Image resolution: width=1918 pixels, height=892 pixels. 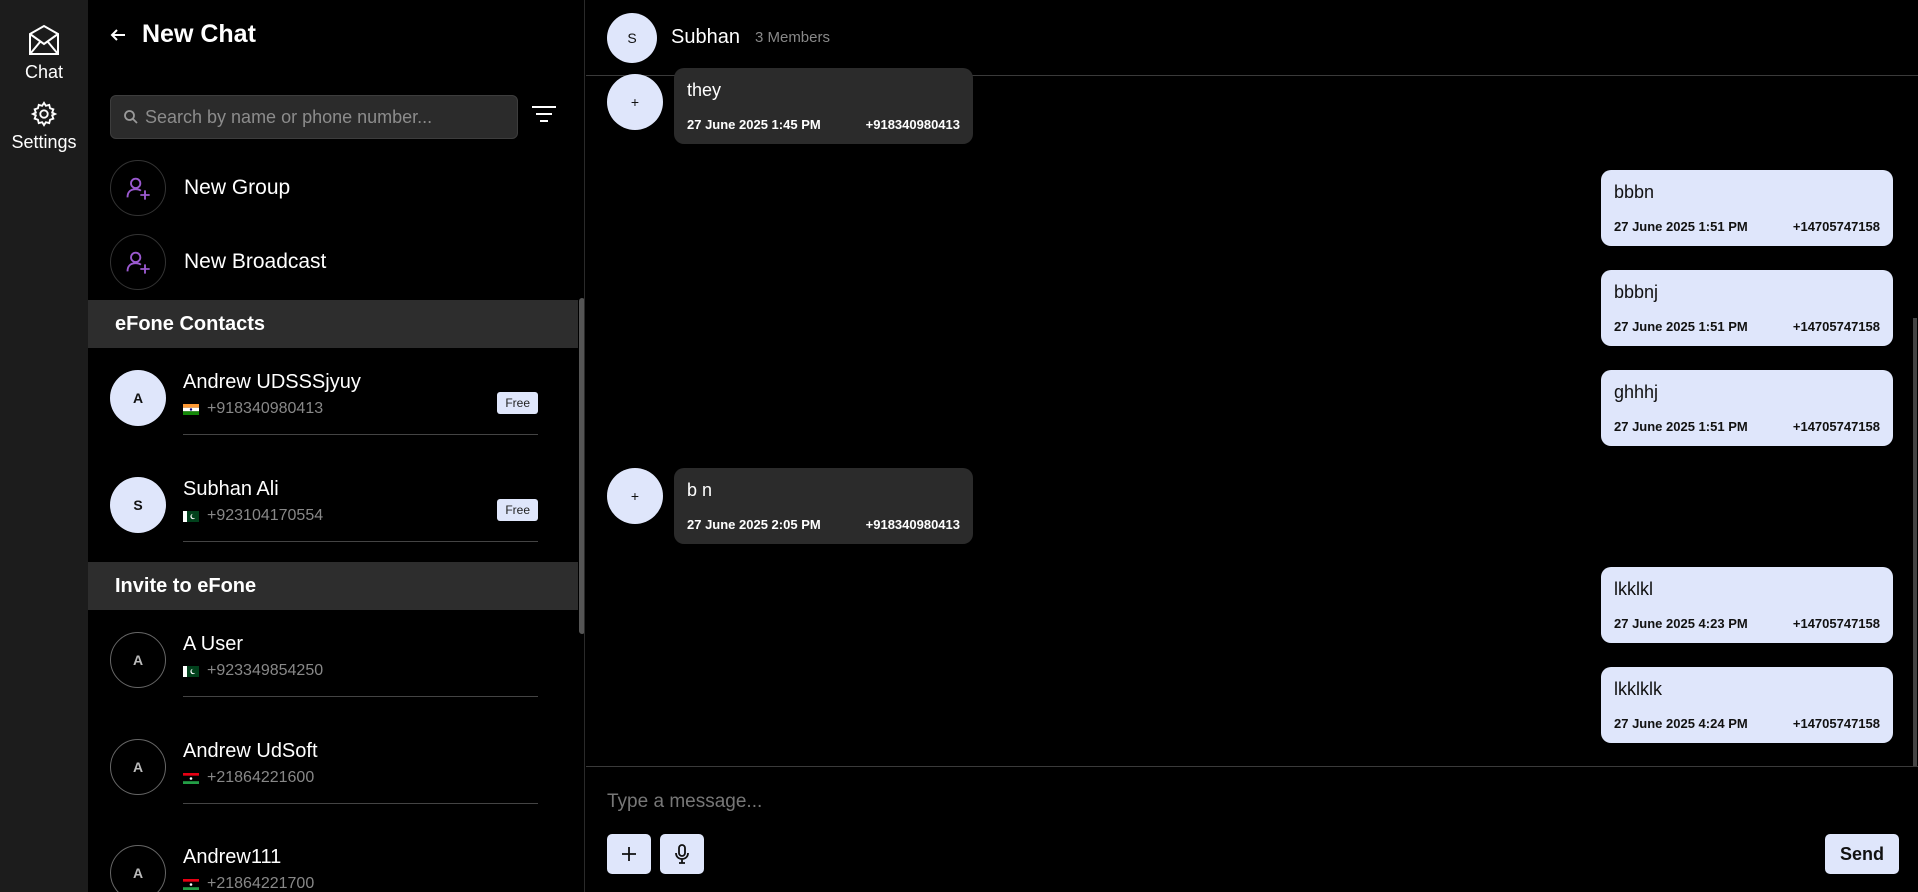 I want to click on contact-item: S Subhan Ali +923104170554 Free, so click(x=335, y=507).